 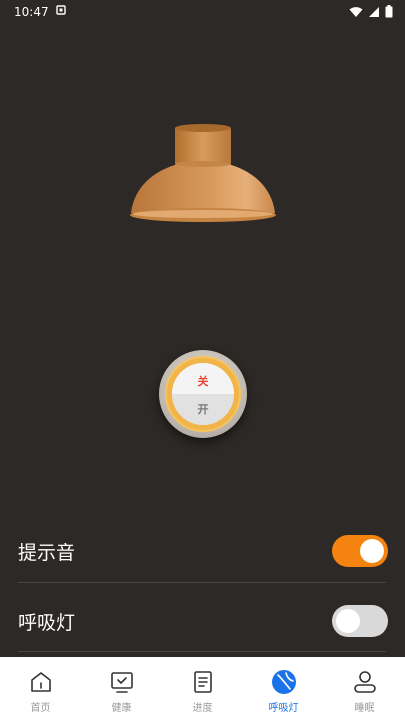 I want to click on tab-health: 健康, so click(x=121, y=688).